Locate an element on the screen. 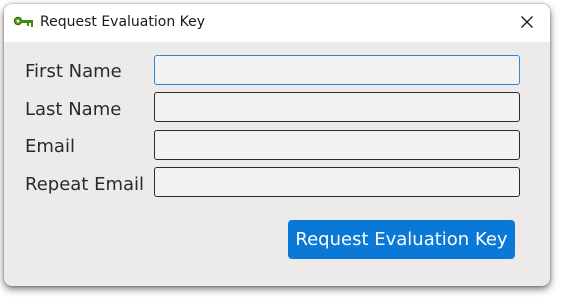 This screenshot has height=298, width=563. email-label: Email is located at coordinates (50, 146).